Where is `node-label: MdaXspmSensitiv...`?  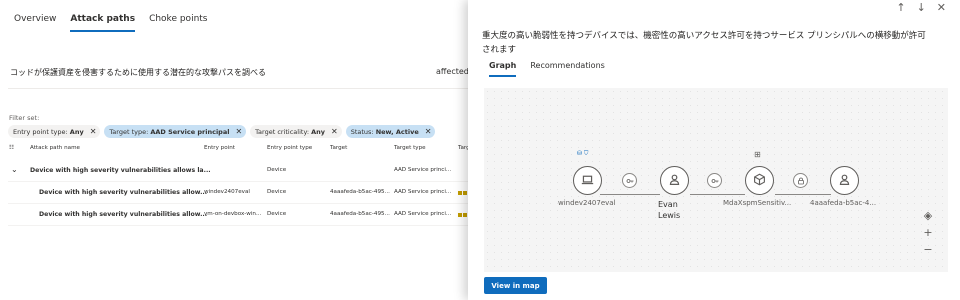 node-label: MdaXspmSensitiv... is located at coordinates (757, 203).